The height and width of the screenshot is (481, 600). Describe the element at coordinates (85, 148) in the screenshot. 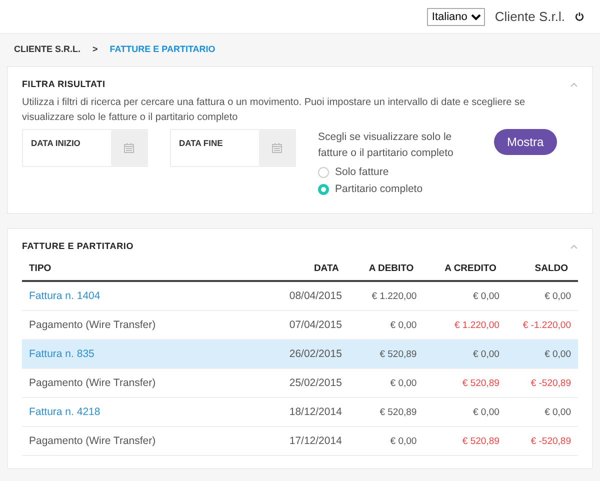

I see `date-field: DATA INIZIO` at that location.